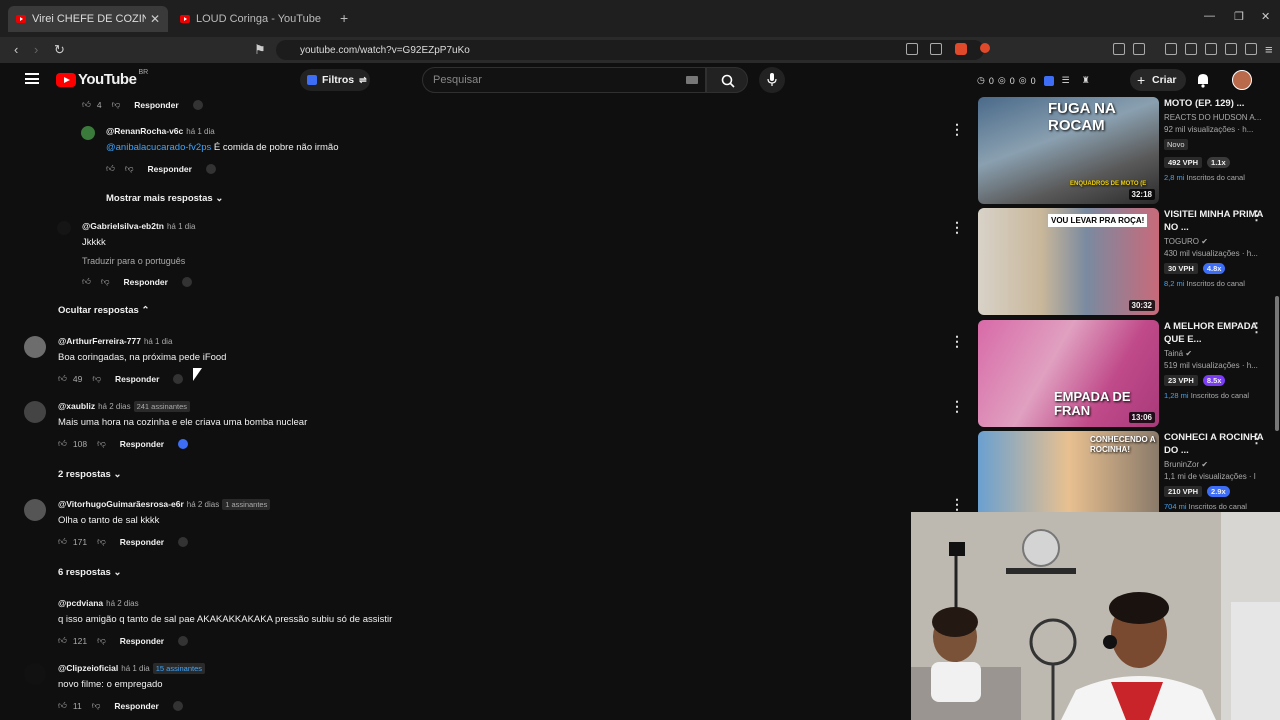 The image size is (1280, 720). I want to click on view-replies-button: 2 respostas ⌄, so click(89, 474).